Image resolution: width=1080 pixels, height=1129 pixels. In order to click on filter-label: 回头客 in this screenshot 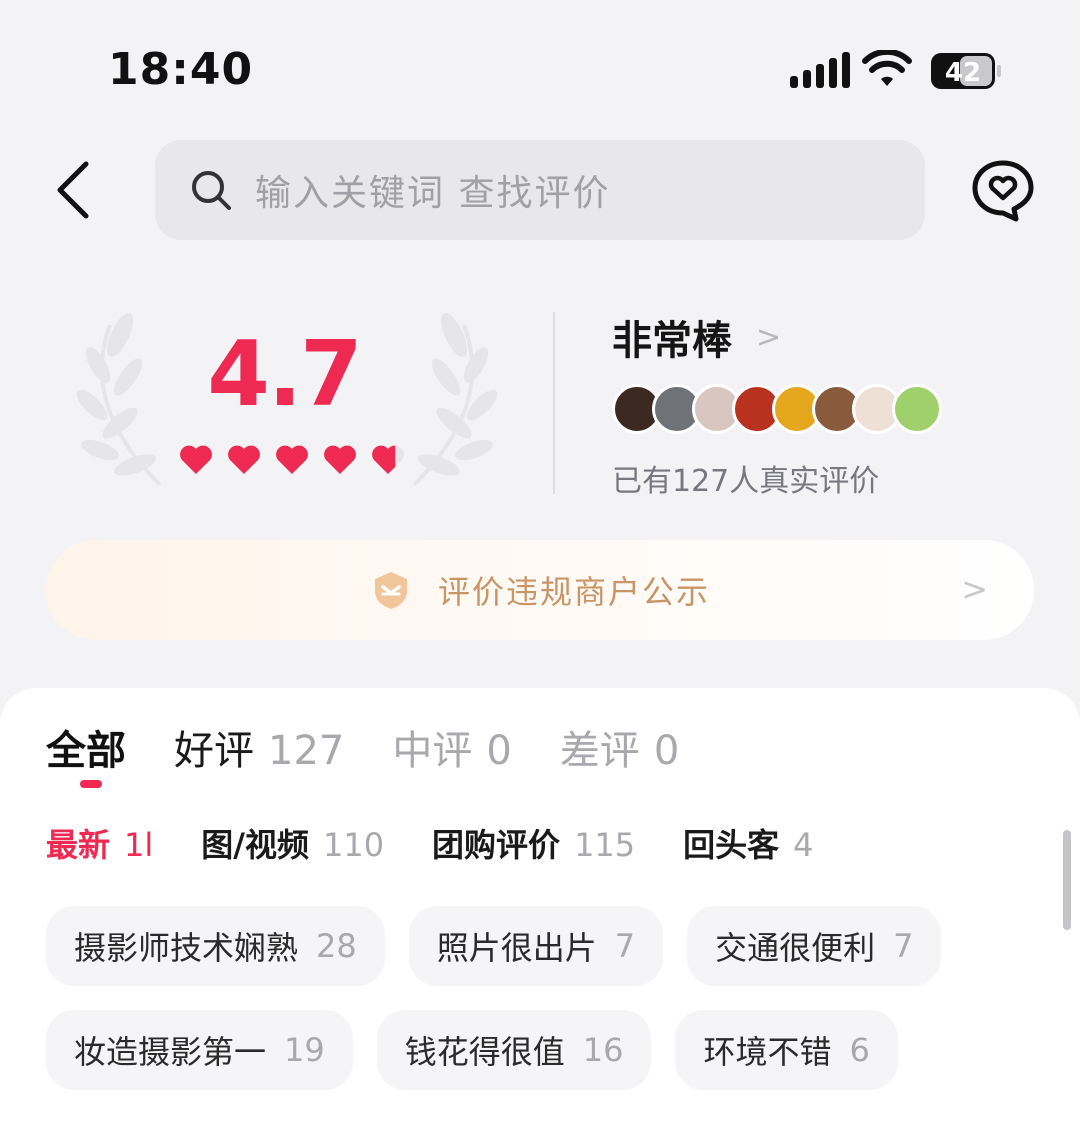, I will do `click(731, 845)`.